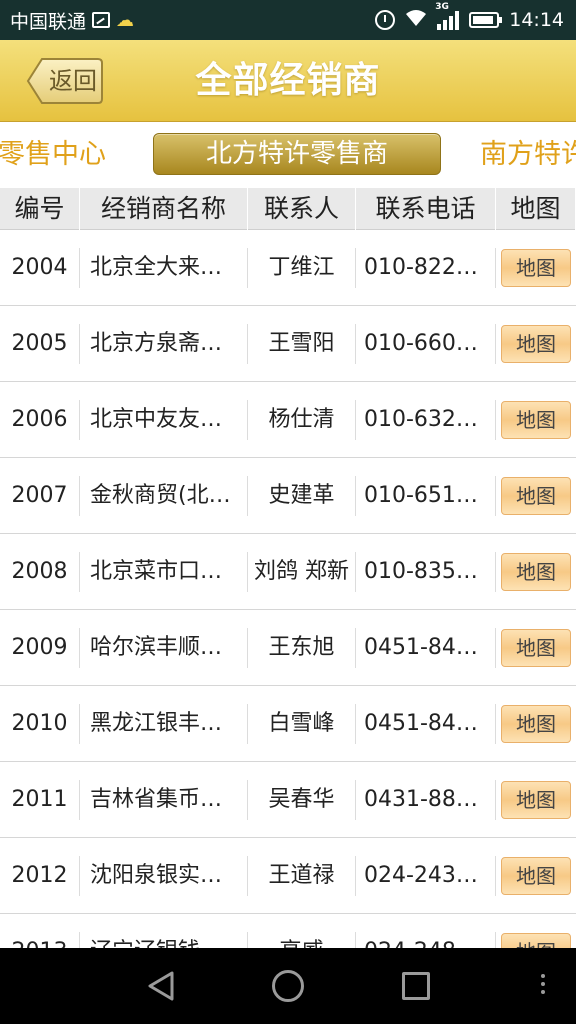  Describe the element at coordinates (40, 723) in the screenshot. I see `dealer-id: 2010` at that location.